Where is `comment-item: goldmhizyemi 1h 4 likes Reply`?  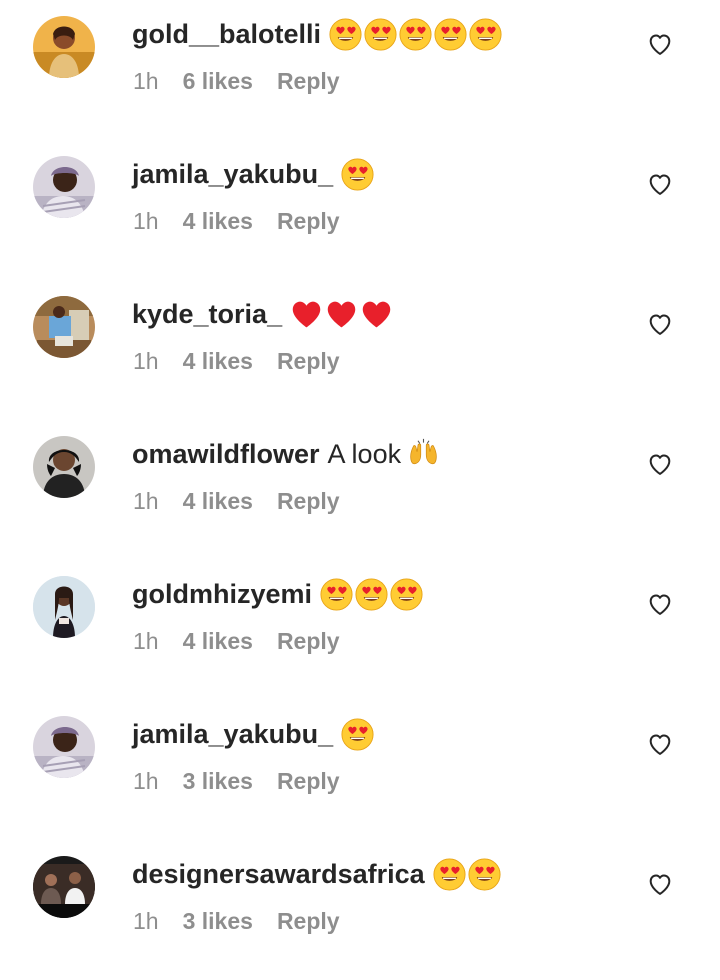
comment-item: goldmhizyemi 1h 4 likes Reply is located at coordinates (360, 630).